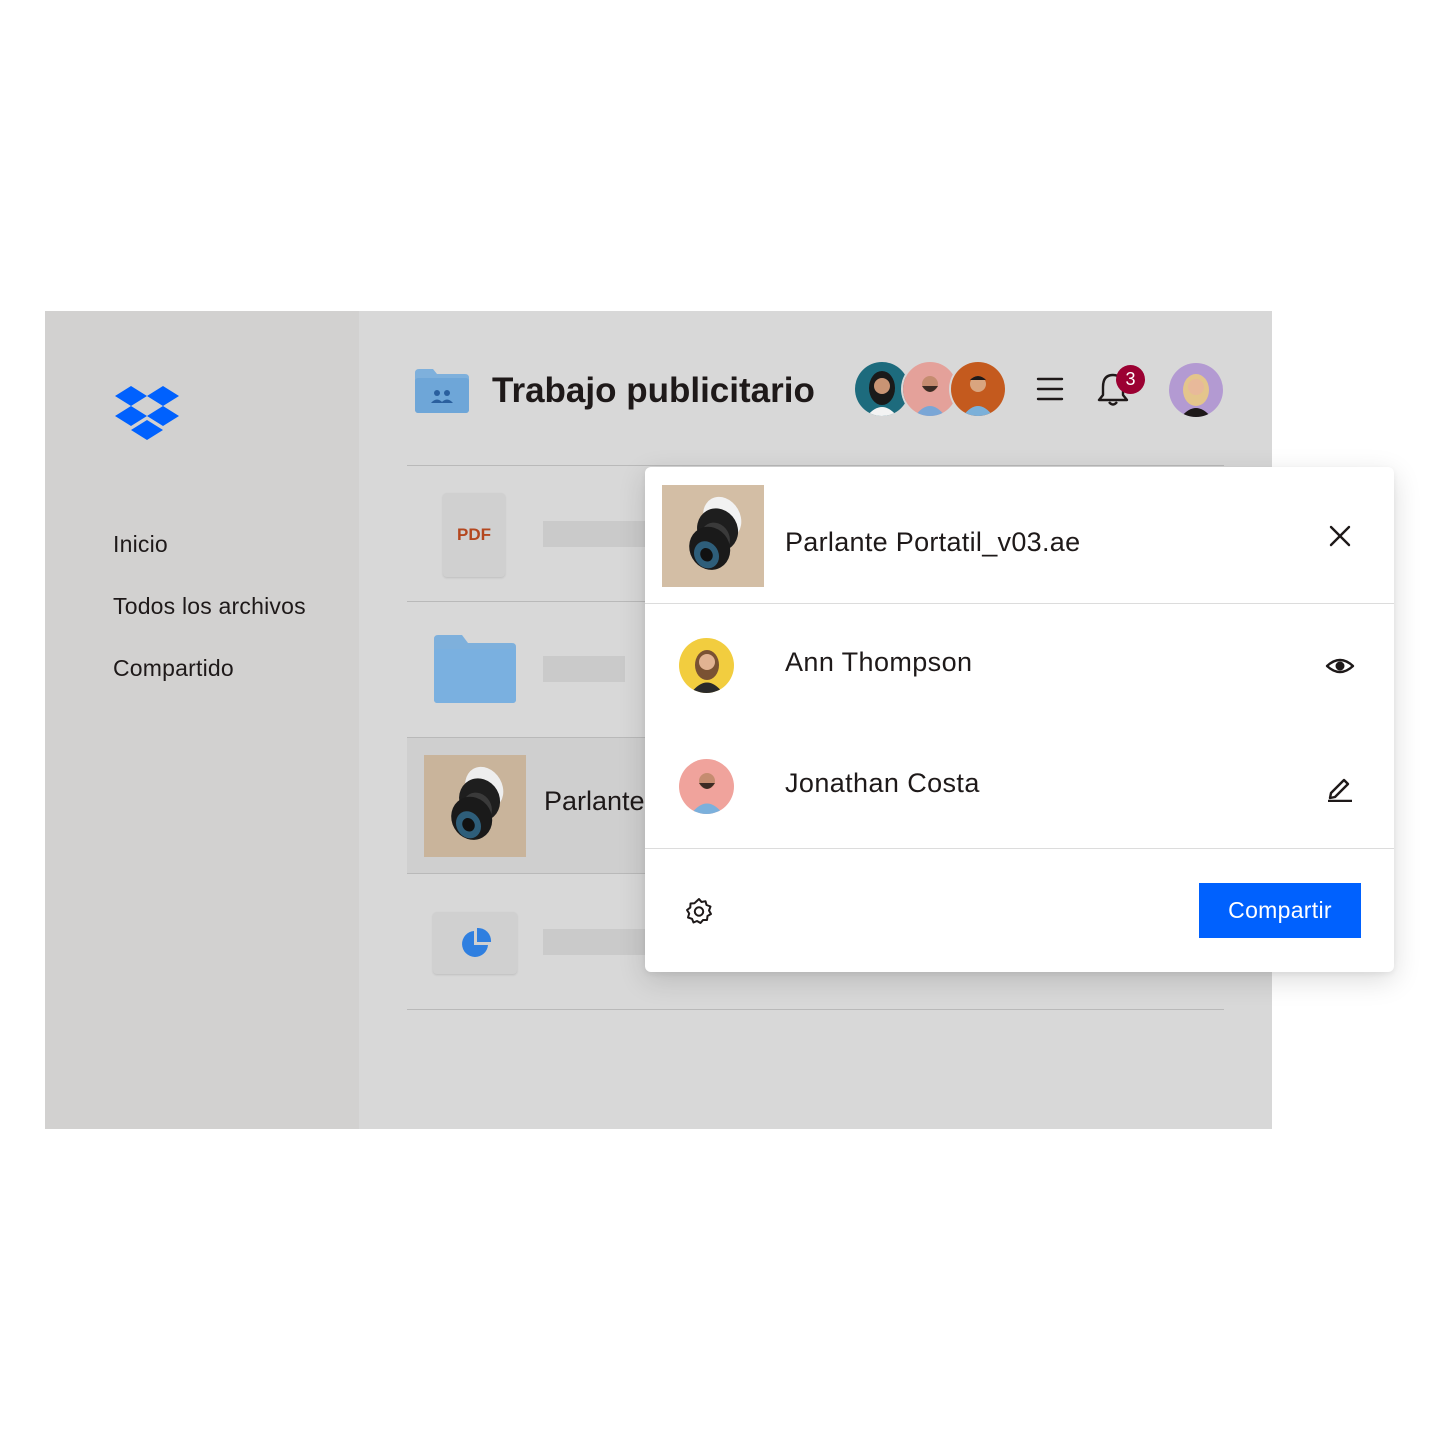 This screenshot has width=1440, height=1440. I want to click on menu-icon, so click(1050, 389).